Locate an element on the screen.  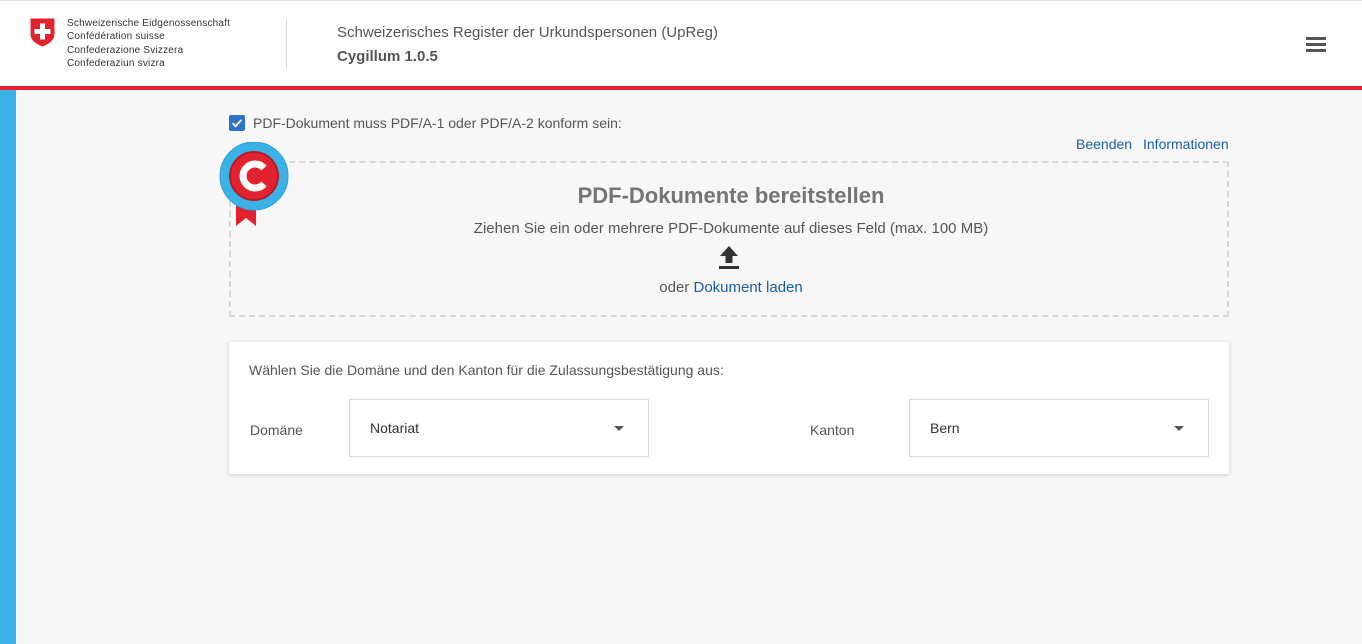
confederation-line: Schweizerische Eidgenossenschaft is located at coordinates (149, 23).